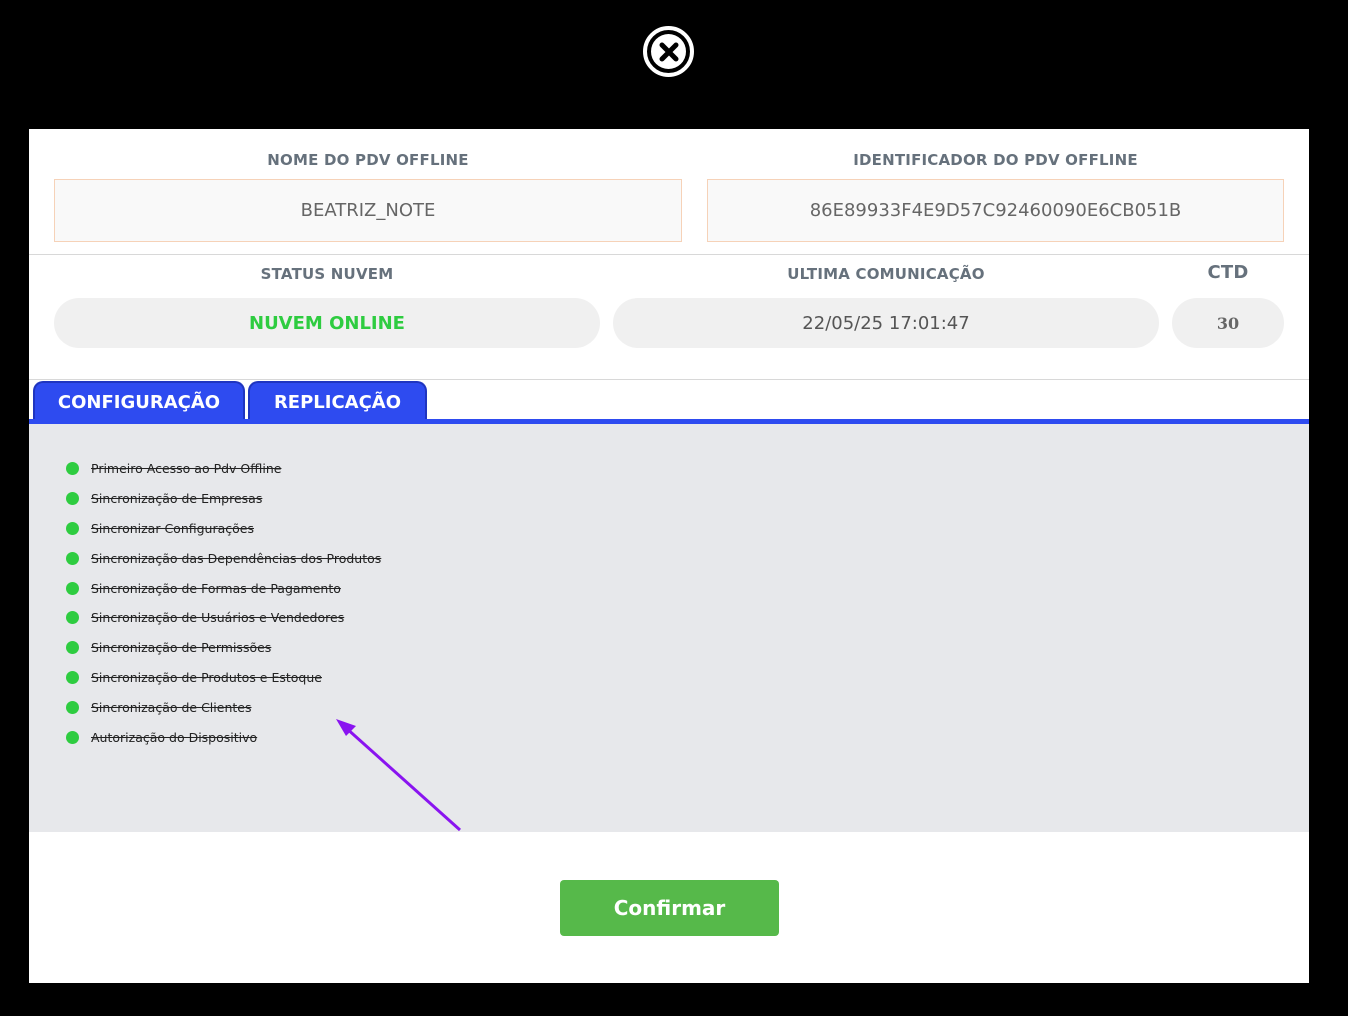 The image size is (1348, 1016). I want to click on list-item: Primeiro Acesso ao Pdv Offline, so click(223, 469).